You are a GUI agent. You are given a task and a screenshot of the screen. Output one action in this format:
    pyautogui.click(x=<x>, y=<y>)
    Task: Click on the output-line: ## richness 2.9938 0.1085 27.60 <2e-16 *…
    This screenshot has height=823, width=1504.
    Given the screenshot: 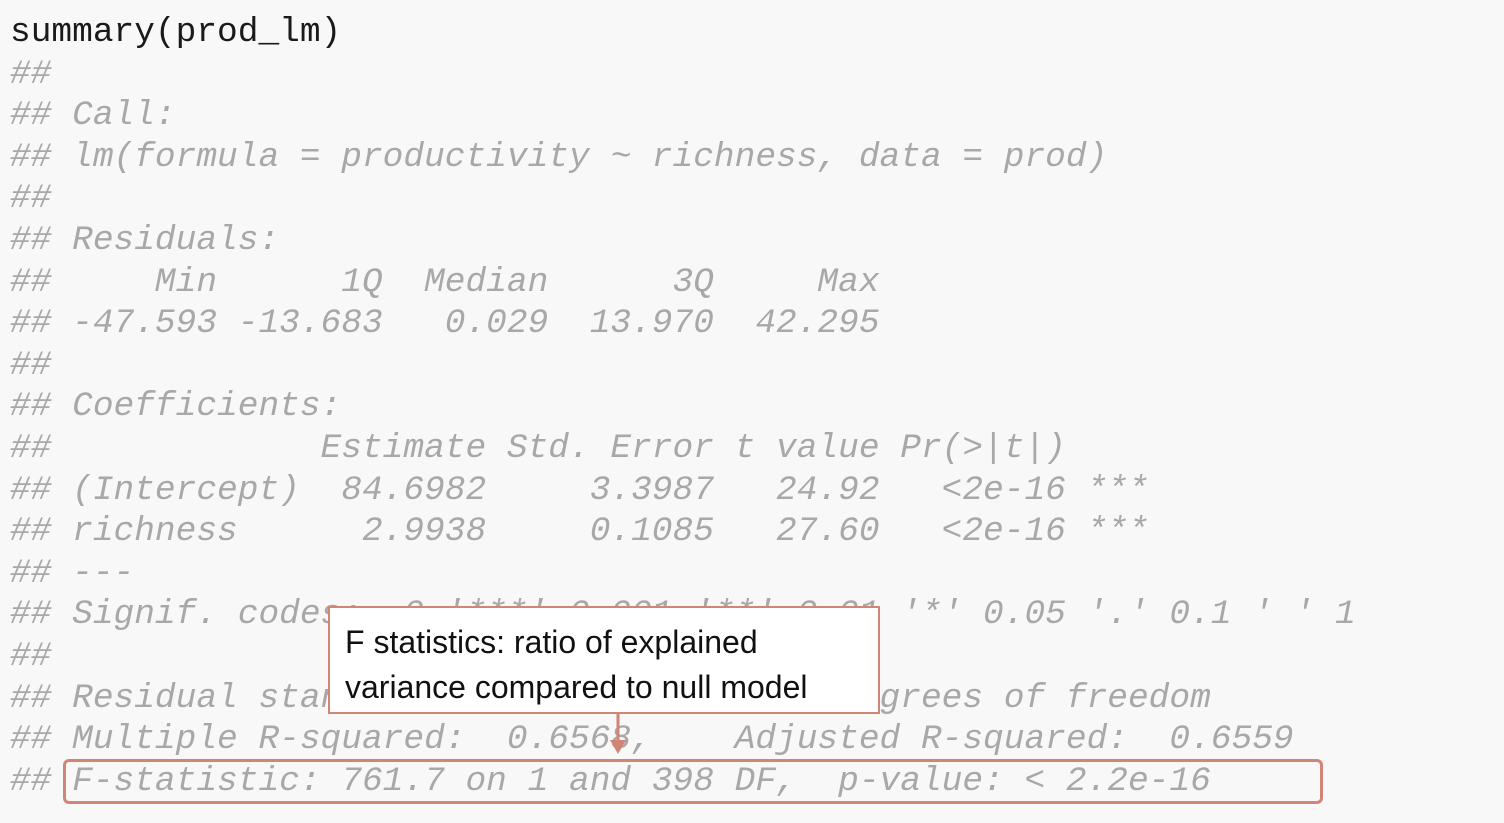 What is the action you would take?
    pyautogui.click(x=579, y=532)
    